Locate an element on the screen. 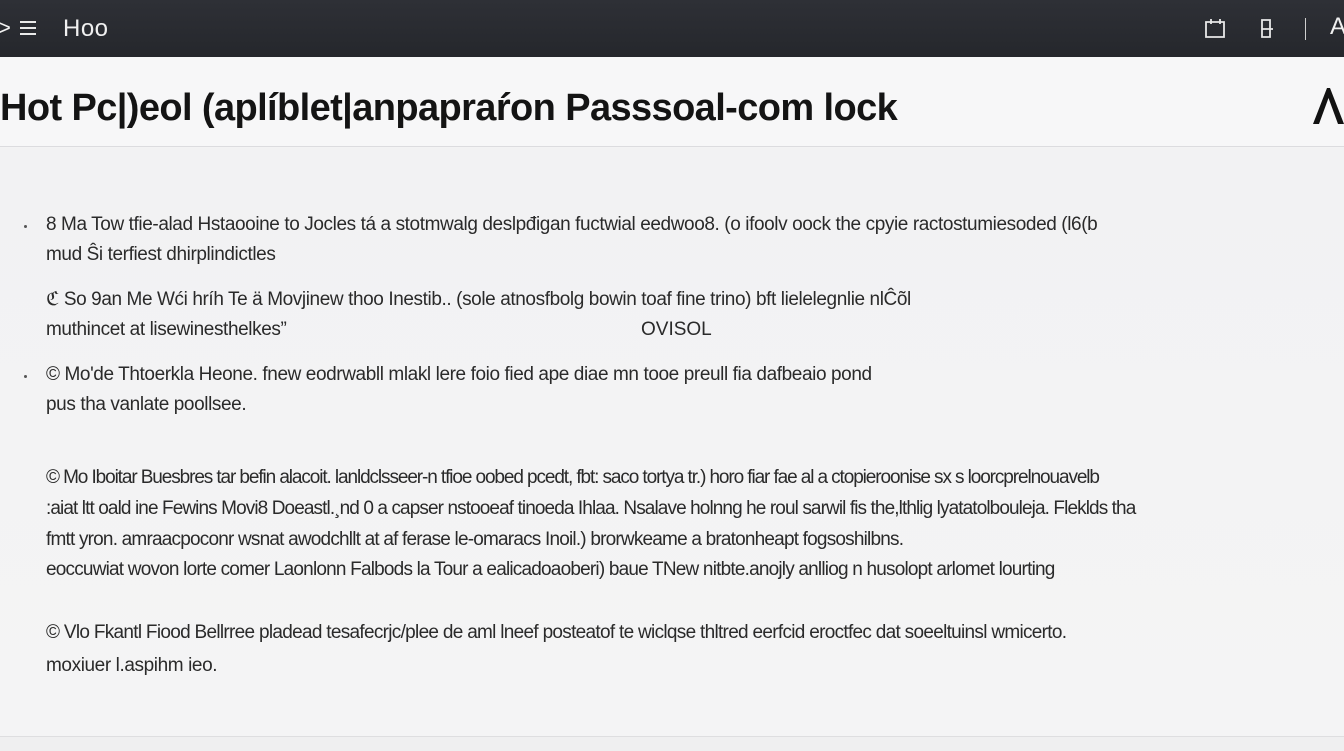 This screenshot has height=751, width=1344. top-toolbar: > Hoo A is located at coordinates (672, 28).